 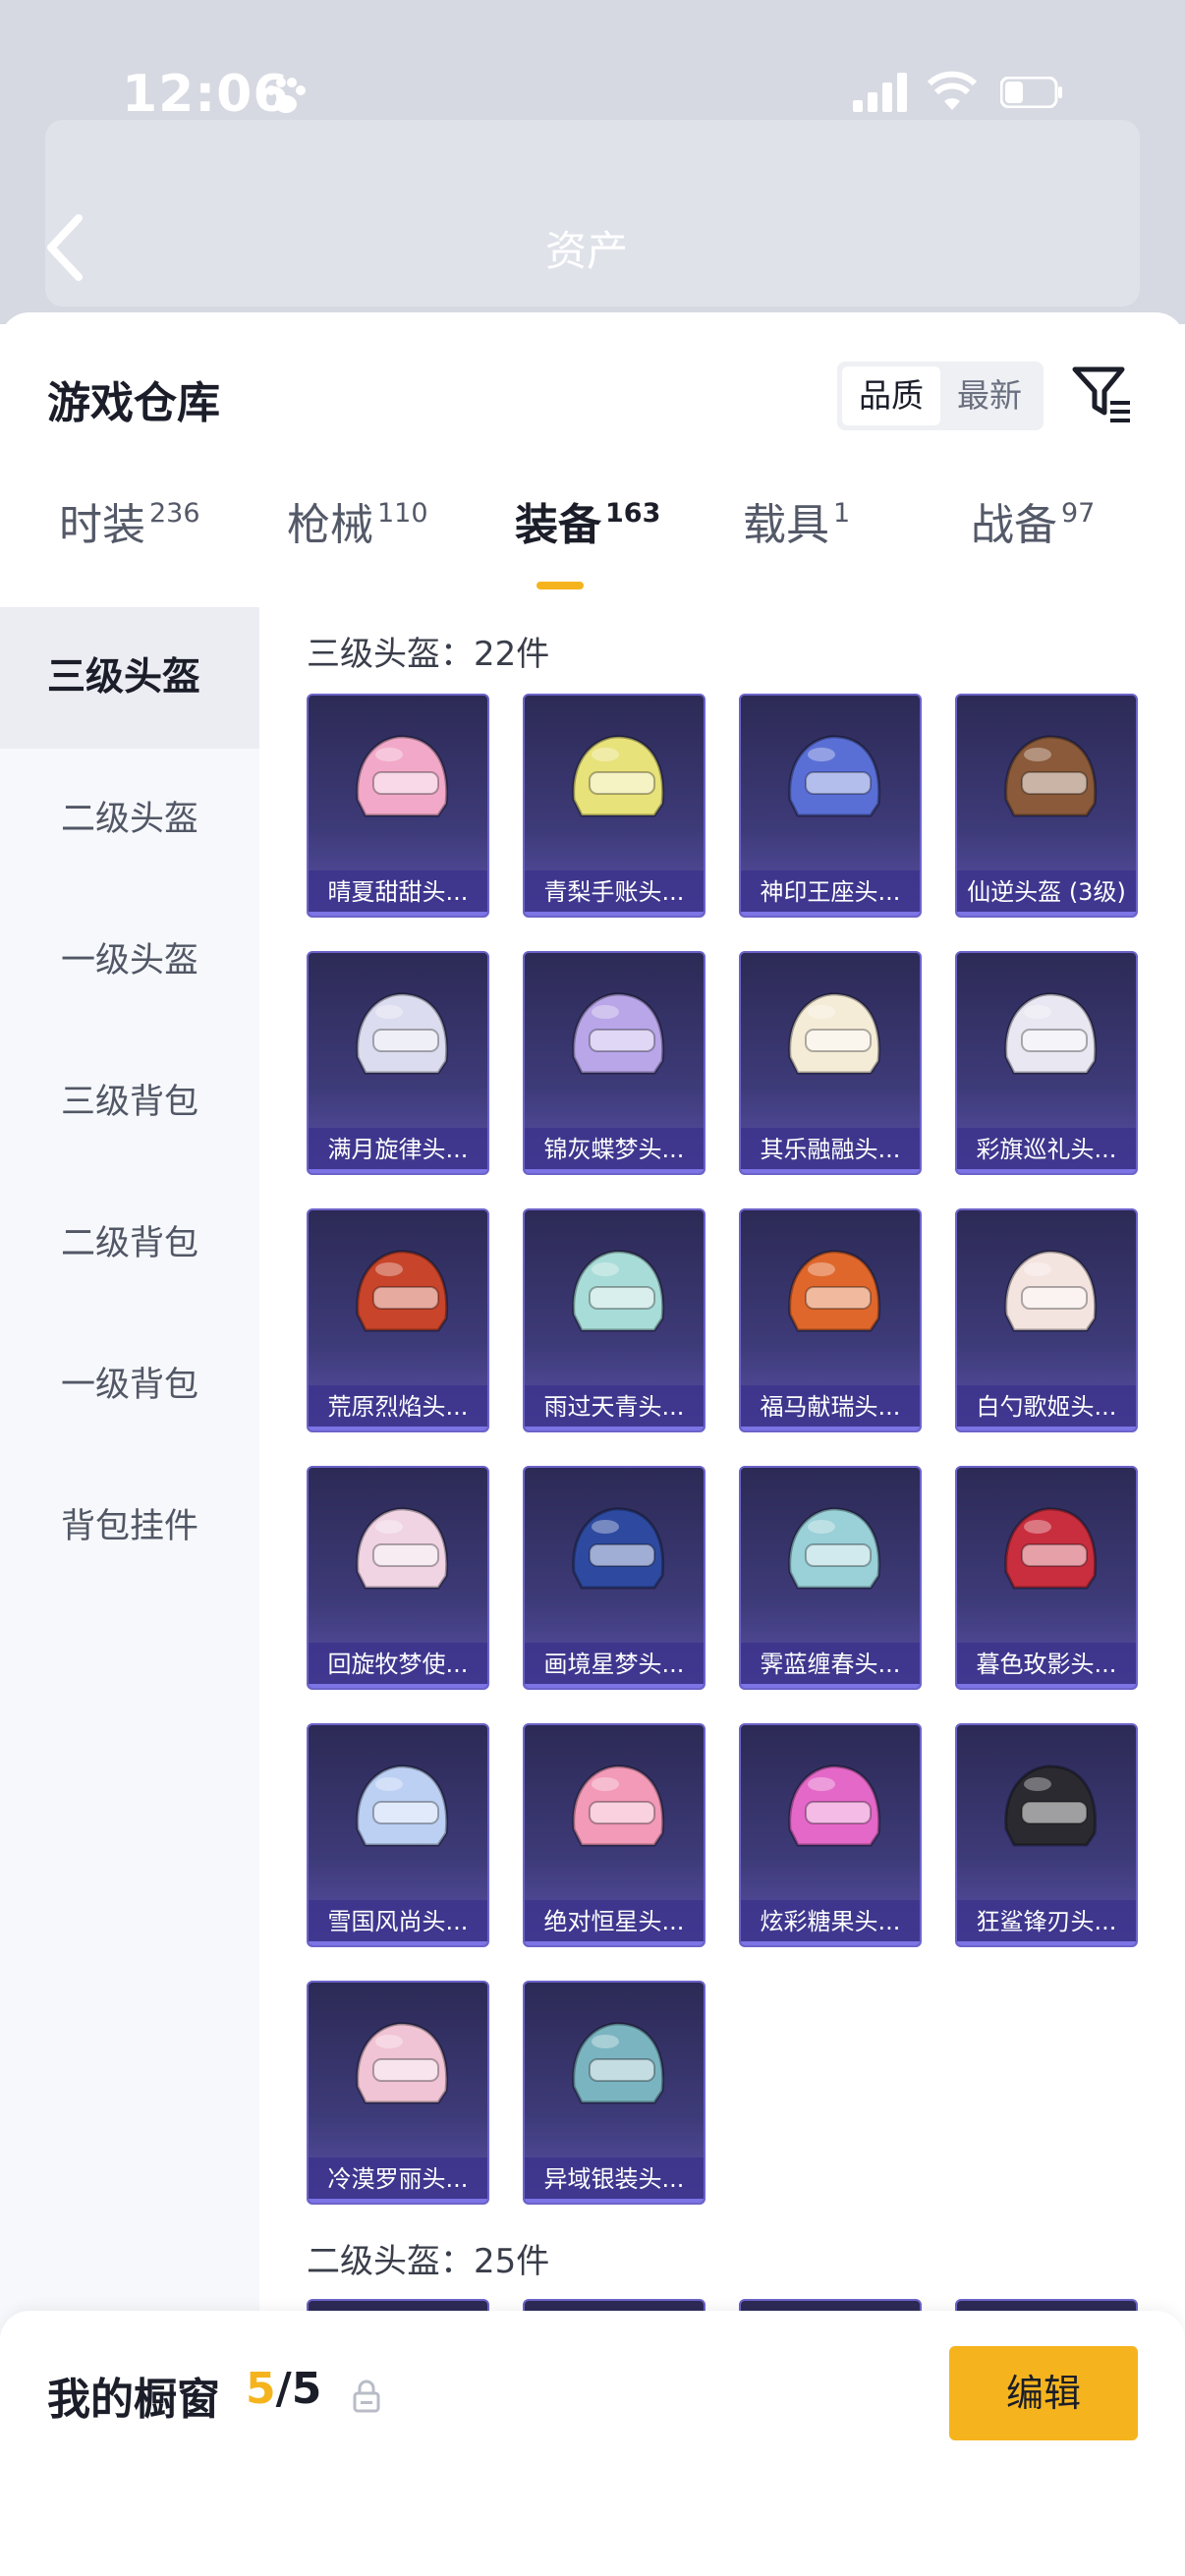 What do you see at coordinates (1014, 525) in the screenshot?
I see `tab-label: 战备` at bounding box center [1014, 525].